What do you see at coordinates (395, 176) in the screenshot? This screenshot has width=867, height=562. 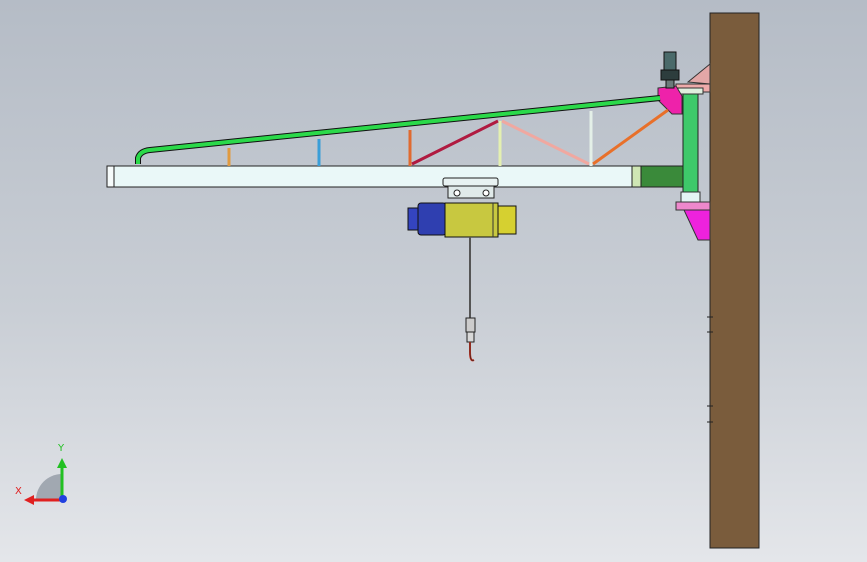 I see `main-jib-beam` at bounding box center [395, 176].